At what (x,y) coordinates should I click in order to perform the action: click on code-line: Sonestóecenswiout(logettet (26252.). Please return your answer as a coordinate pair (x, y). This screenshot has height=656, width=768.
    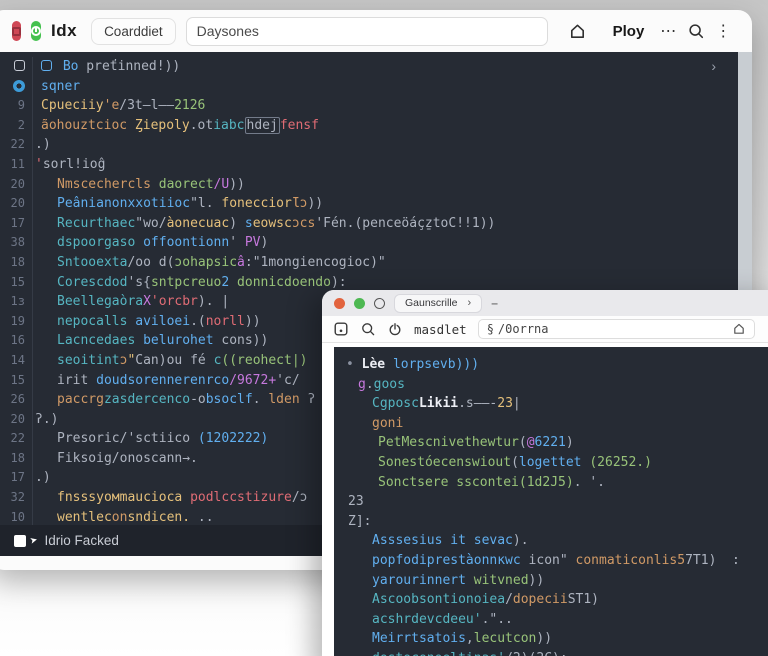
    Looking at the image, I should click on (551, 463).